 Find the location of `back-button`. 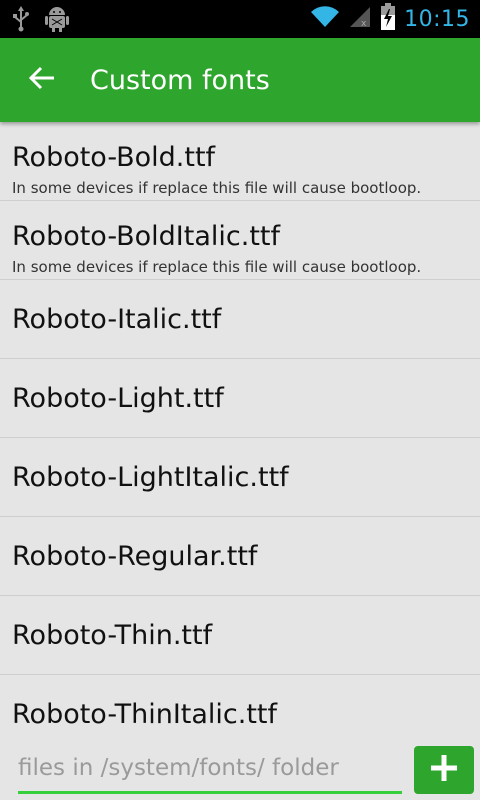

back-button is located at coordinates (42, 80).